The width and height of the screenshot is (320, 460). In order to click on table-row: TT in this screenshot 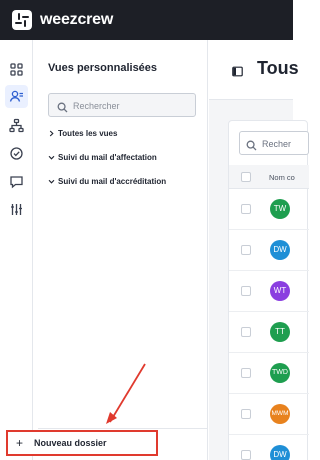, I will do `click(269, 332)`.